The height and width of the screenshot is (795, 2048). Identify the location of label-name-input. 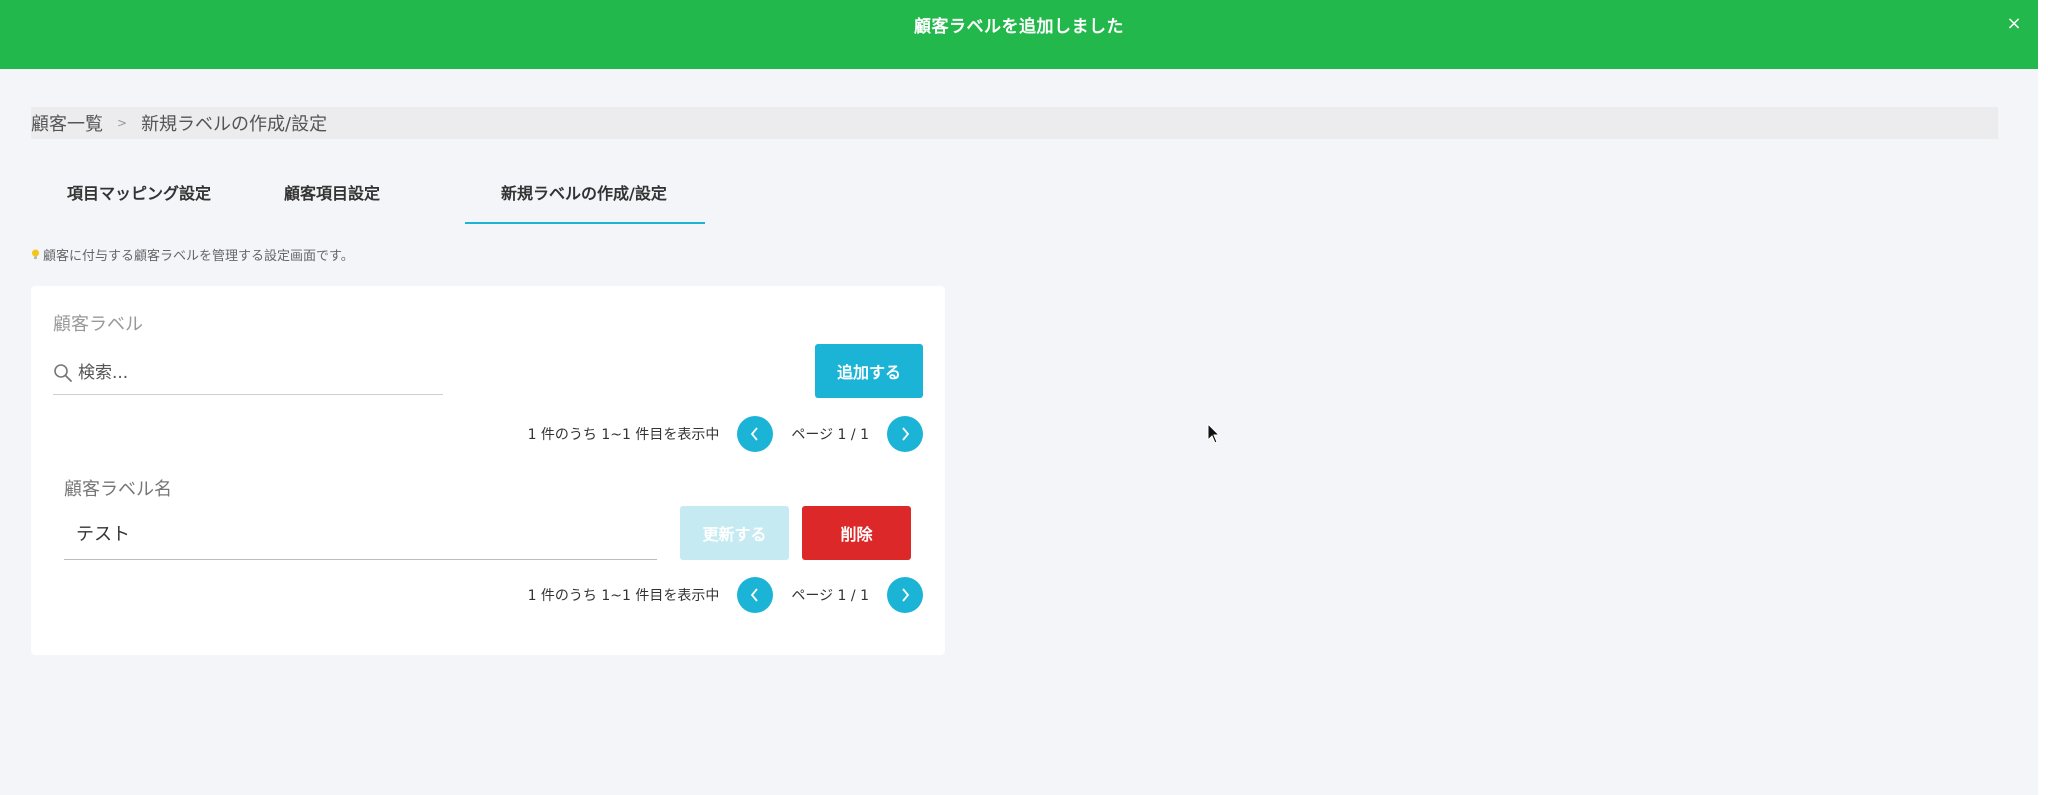
(360, 533).